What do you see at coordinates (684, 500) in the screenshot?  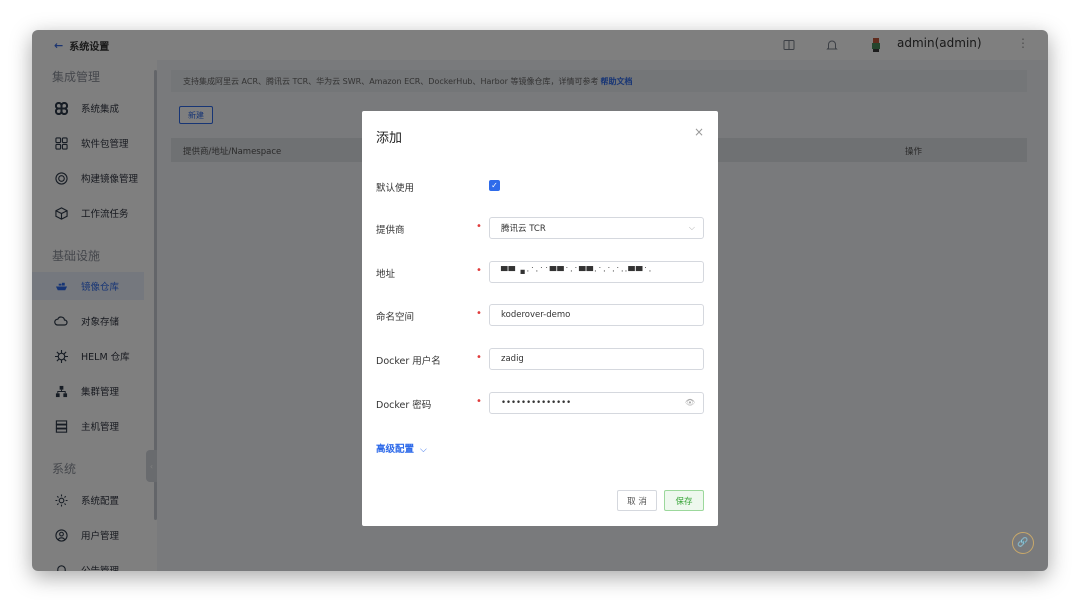 I see `save-button: 保存` at bounding box center [684, 500].